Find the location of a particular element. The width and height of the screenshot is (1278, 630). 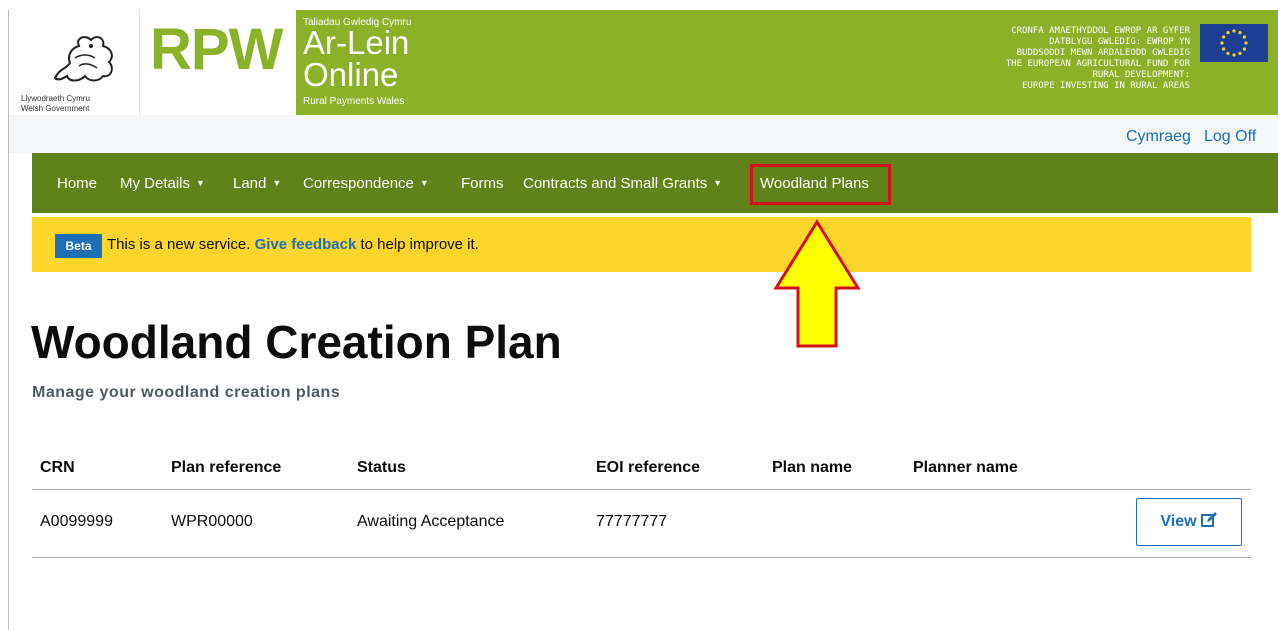

nav-item-contracts-and-small-grants: Contracts and Small Grants ▼ is located at coordinates (622, 183).